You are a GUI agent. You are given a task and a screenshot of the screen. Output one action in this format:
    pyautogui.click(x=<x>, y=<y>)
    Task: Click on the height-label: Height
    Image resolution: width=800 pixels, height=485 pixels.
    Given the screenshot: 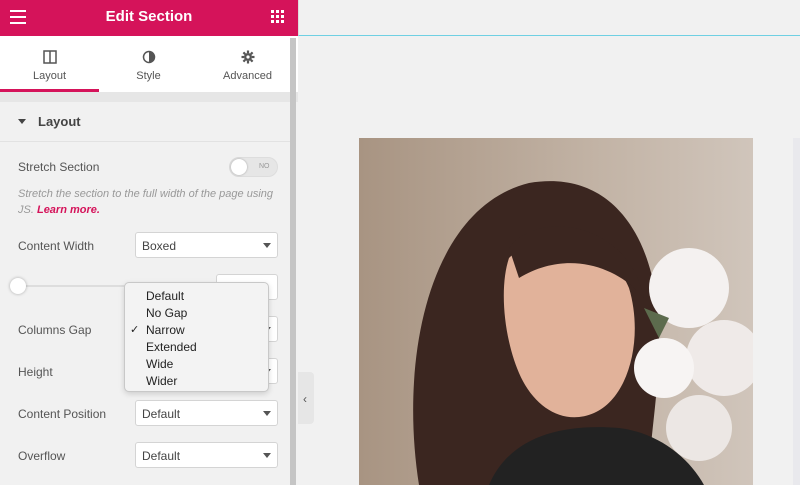 What is the action you would take?
    pyautogui.click(x=35, y=372)
    